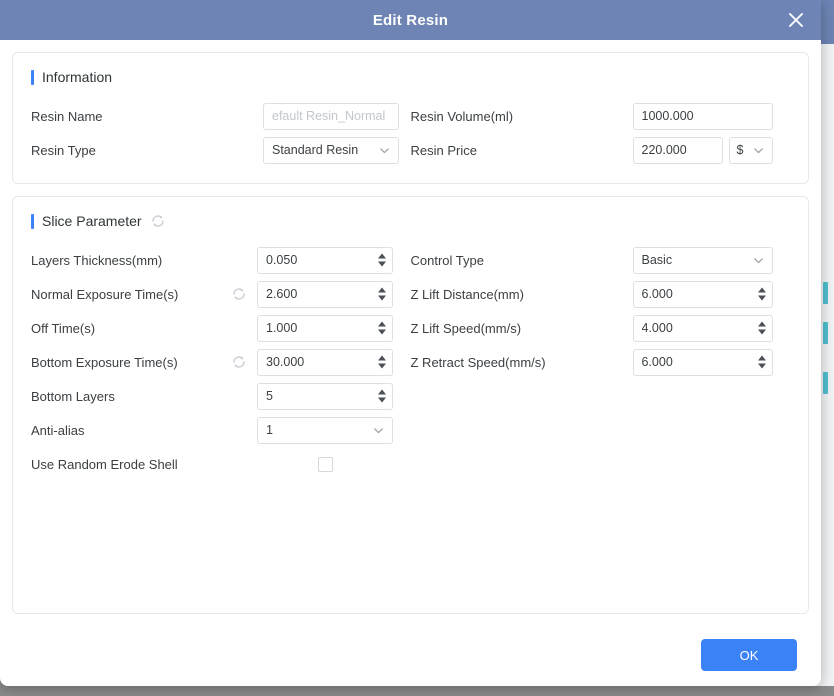  What do you see at coordinates (315, 150) in the screenshot?
I see `resin-type-value: Standard Resin` at bounding box center [315, 150].